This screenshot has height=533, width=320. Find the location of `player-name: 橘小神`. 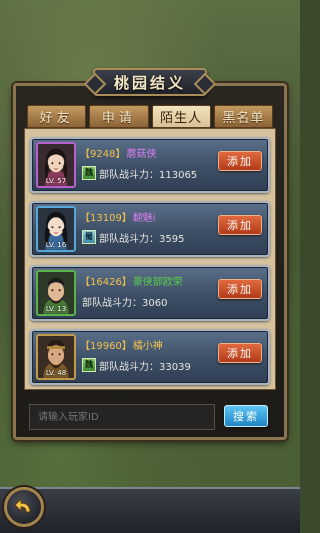

player-name: 橘小神 is located at coordinates (147, 346).